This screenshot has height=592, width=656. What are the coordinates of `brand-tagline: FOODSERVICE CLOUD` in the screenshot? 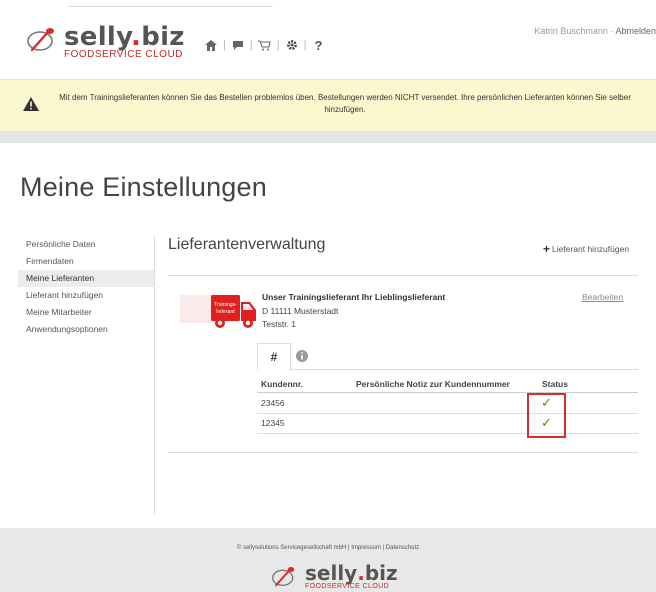 It's located at (123, 54).